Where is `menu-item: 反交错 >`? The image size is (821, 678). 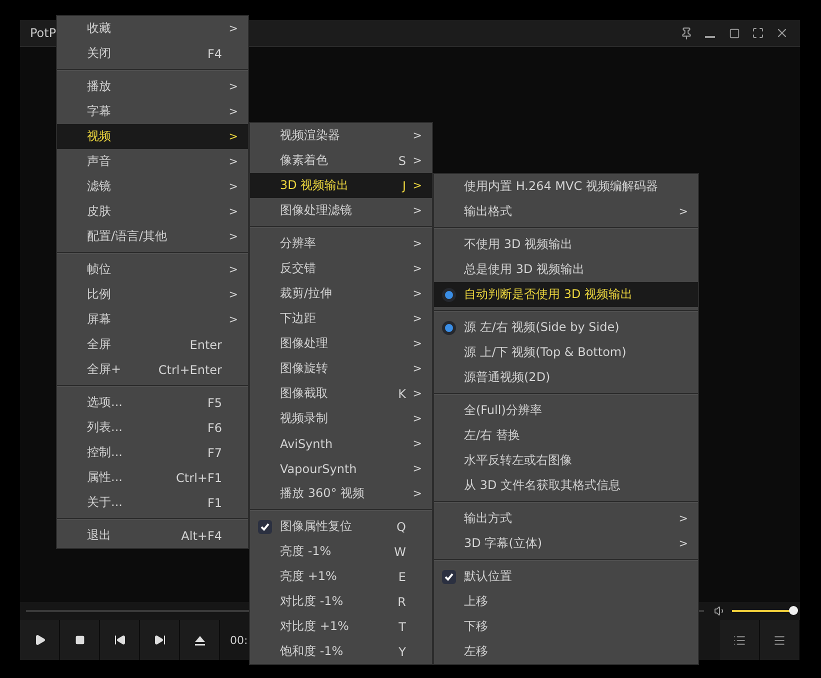 menu-item: 反交错 > is located at coordinates (341, 268).